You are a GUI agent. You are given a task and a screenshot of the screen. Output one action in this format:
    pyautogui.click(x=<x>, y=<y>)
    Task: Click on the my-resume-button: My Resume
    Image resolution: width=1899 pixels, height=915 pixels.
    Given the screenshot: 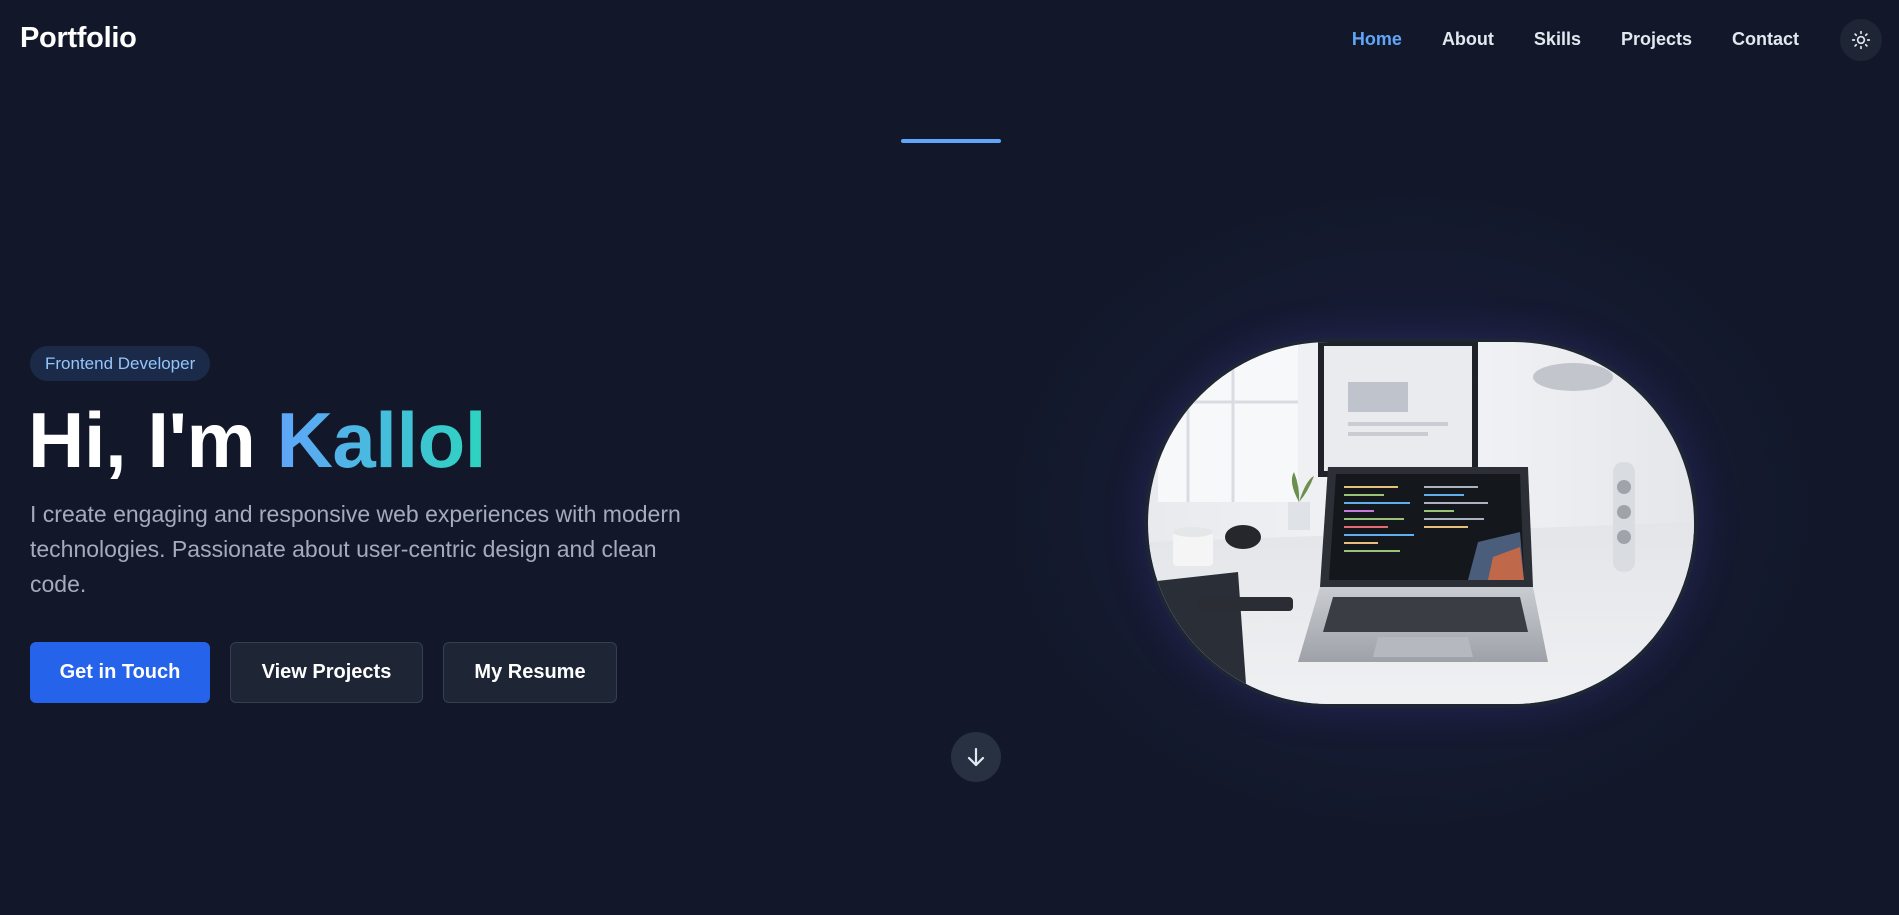 What is the action you would take?
    pyautogui.click(x=530, y=672)
    